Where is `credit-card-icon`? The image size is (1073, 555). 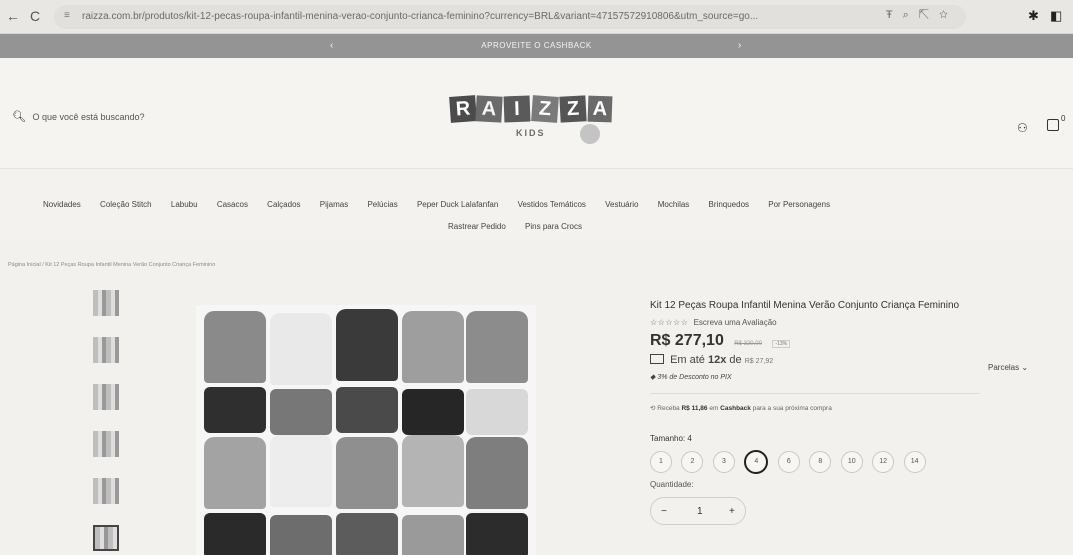 credit-card-icon is located at coordinates (657, 359).